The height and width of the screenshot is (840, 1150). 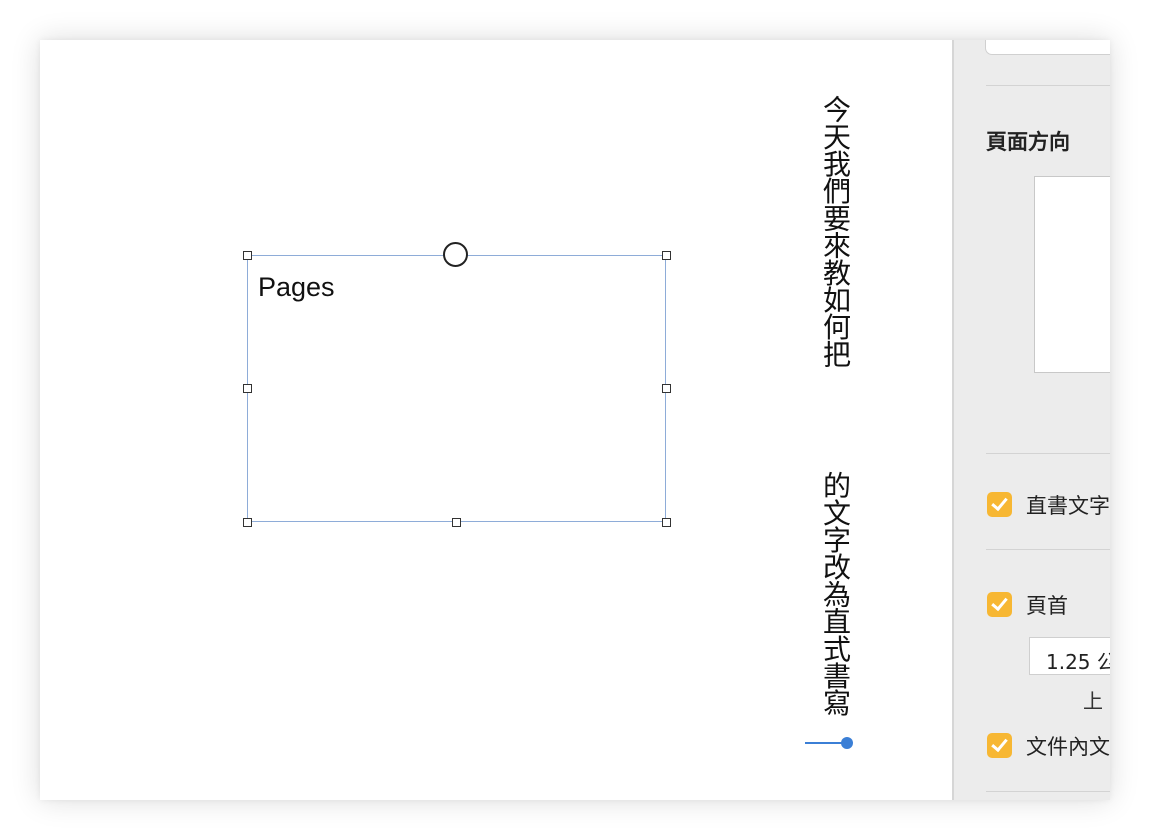 I want to click on resize-handle-bottom-right, so click(x=666, y=522).